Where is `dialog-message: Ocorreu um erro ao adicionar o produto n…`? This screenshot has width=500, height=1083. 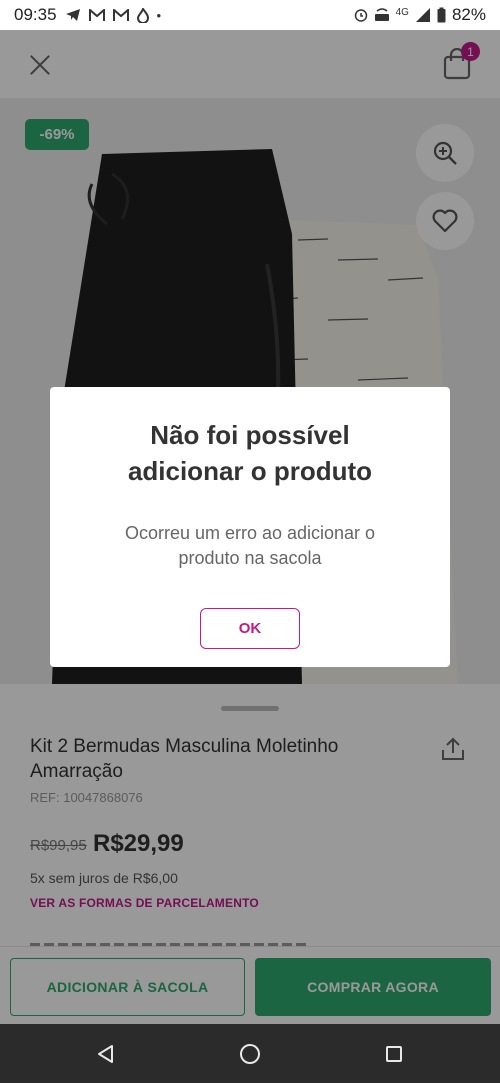 dialog-message: Ocorreu um erro ao adicionar o produto n… is located at coordinates (250, 546).